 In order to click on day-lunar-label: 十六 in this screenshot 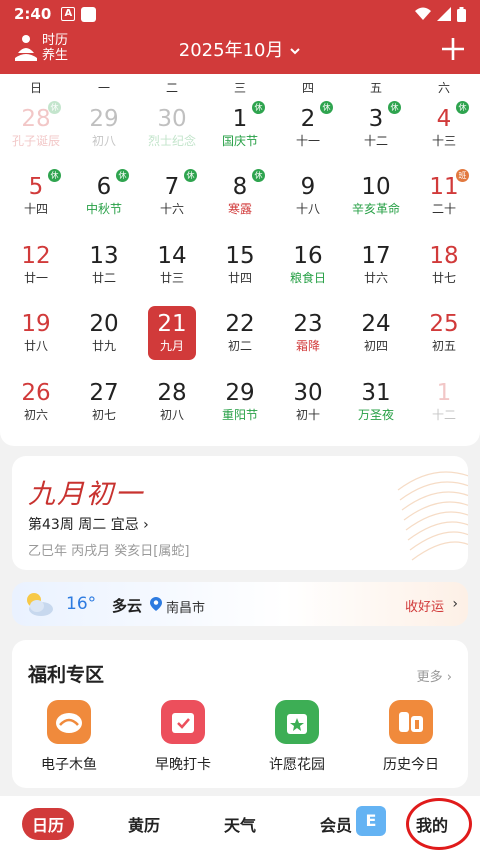, I will do `click(171, 209)`.